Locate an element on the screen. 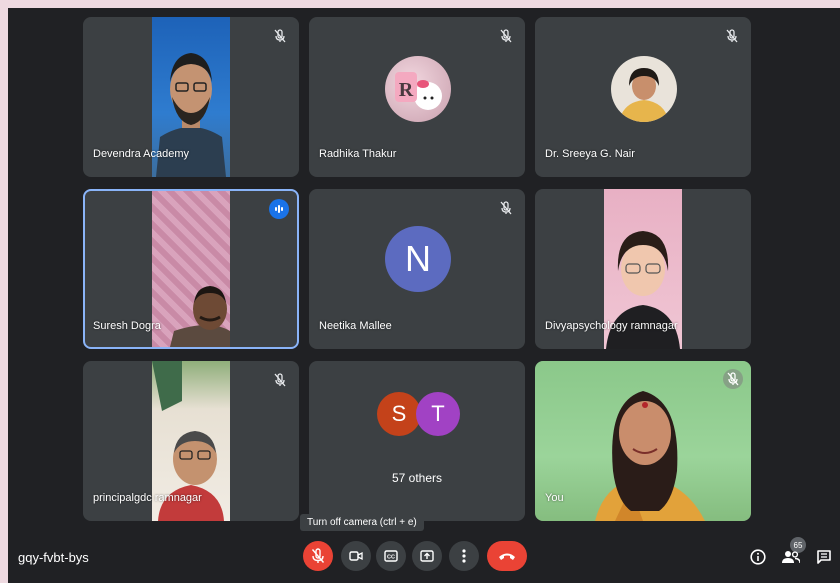  microphone-toggle-button is located at coordinates (318, 556).